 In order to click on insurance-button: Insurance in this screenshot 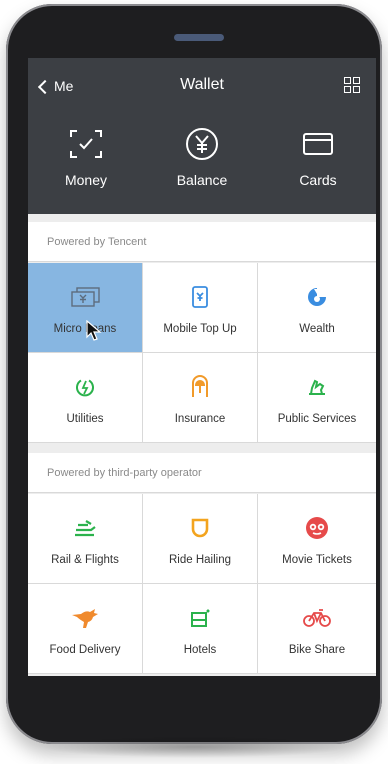, I will do `click(200, 398)`.